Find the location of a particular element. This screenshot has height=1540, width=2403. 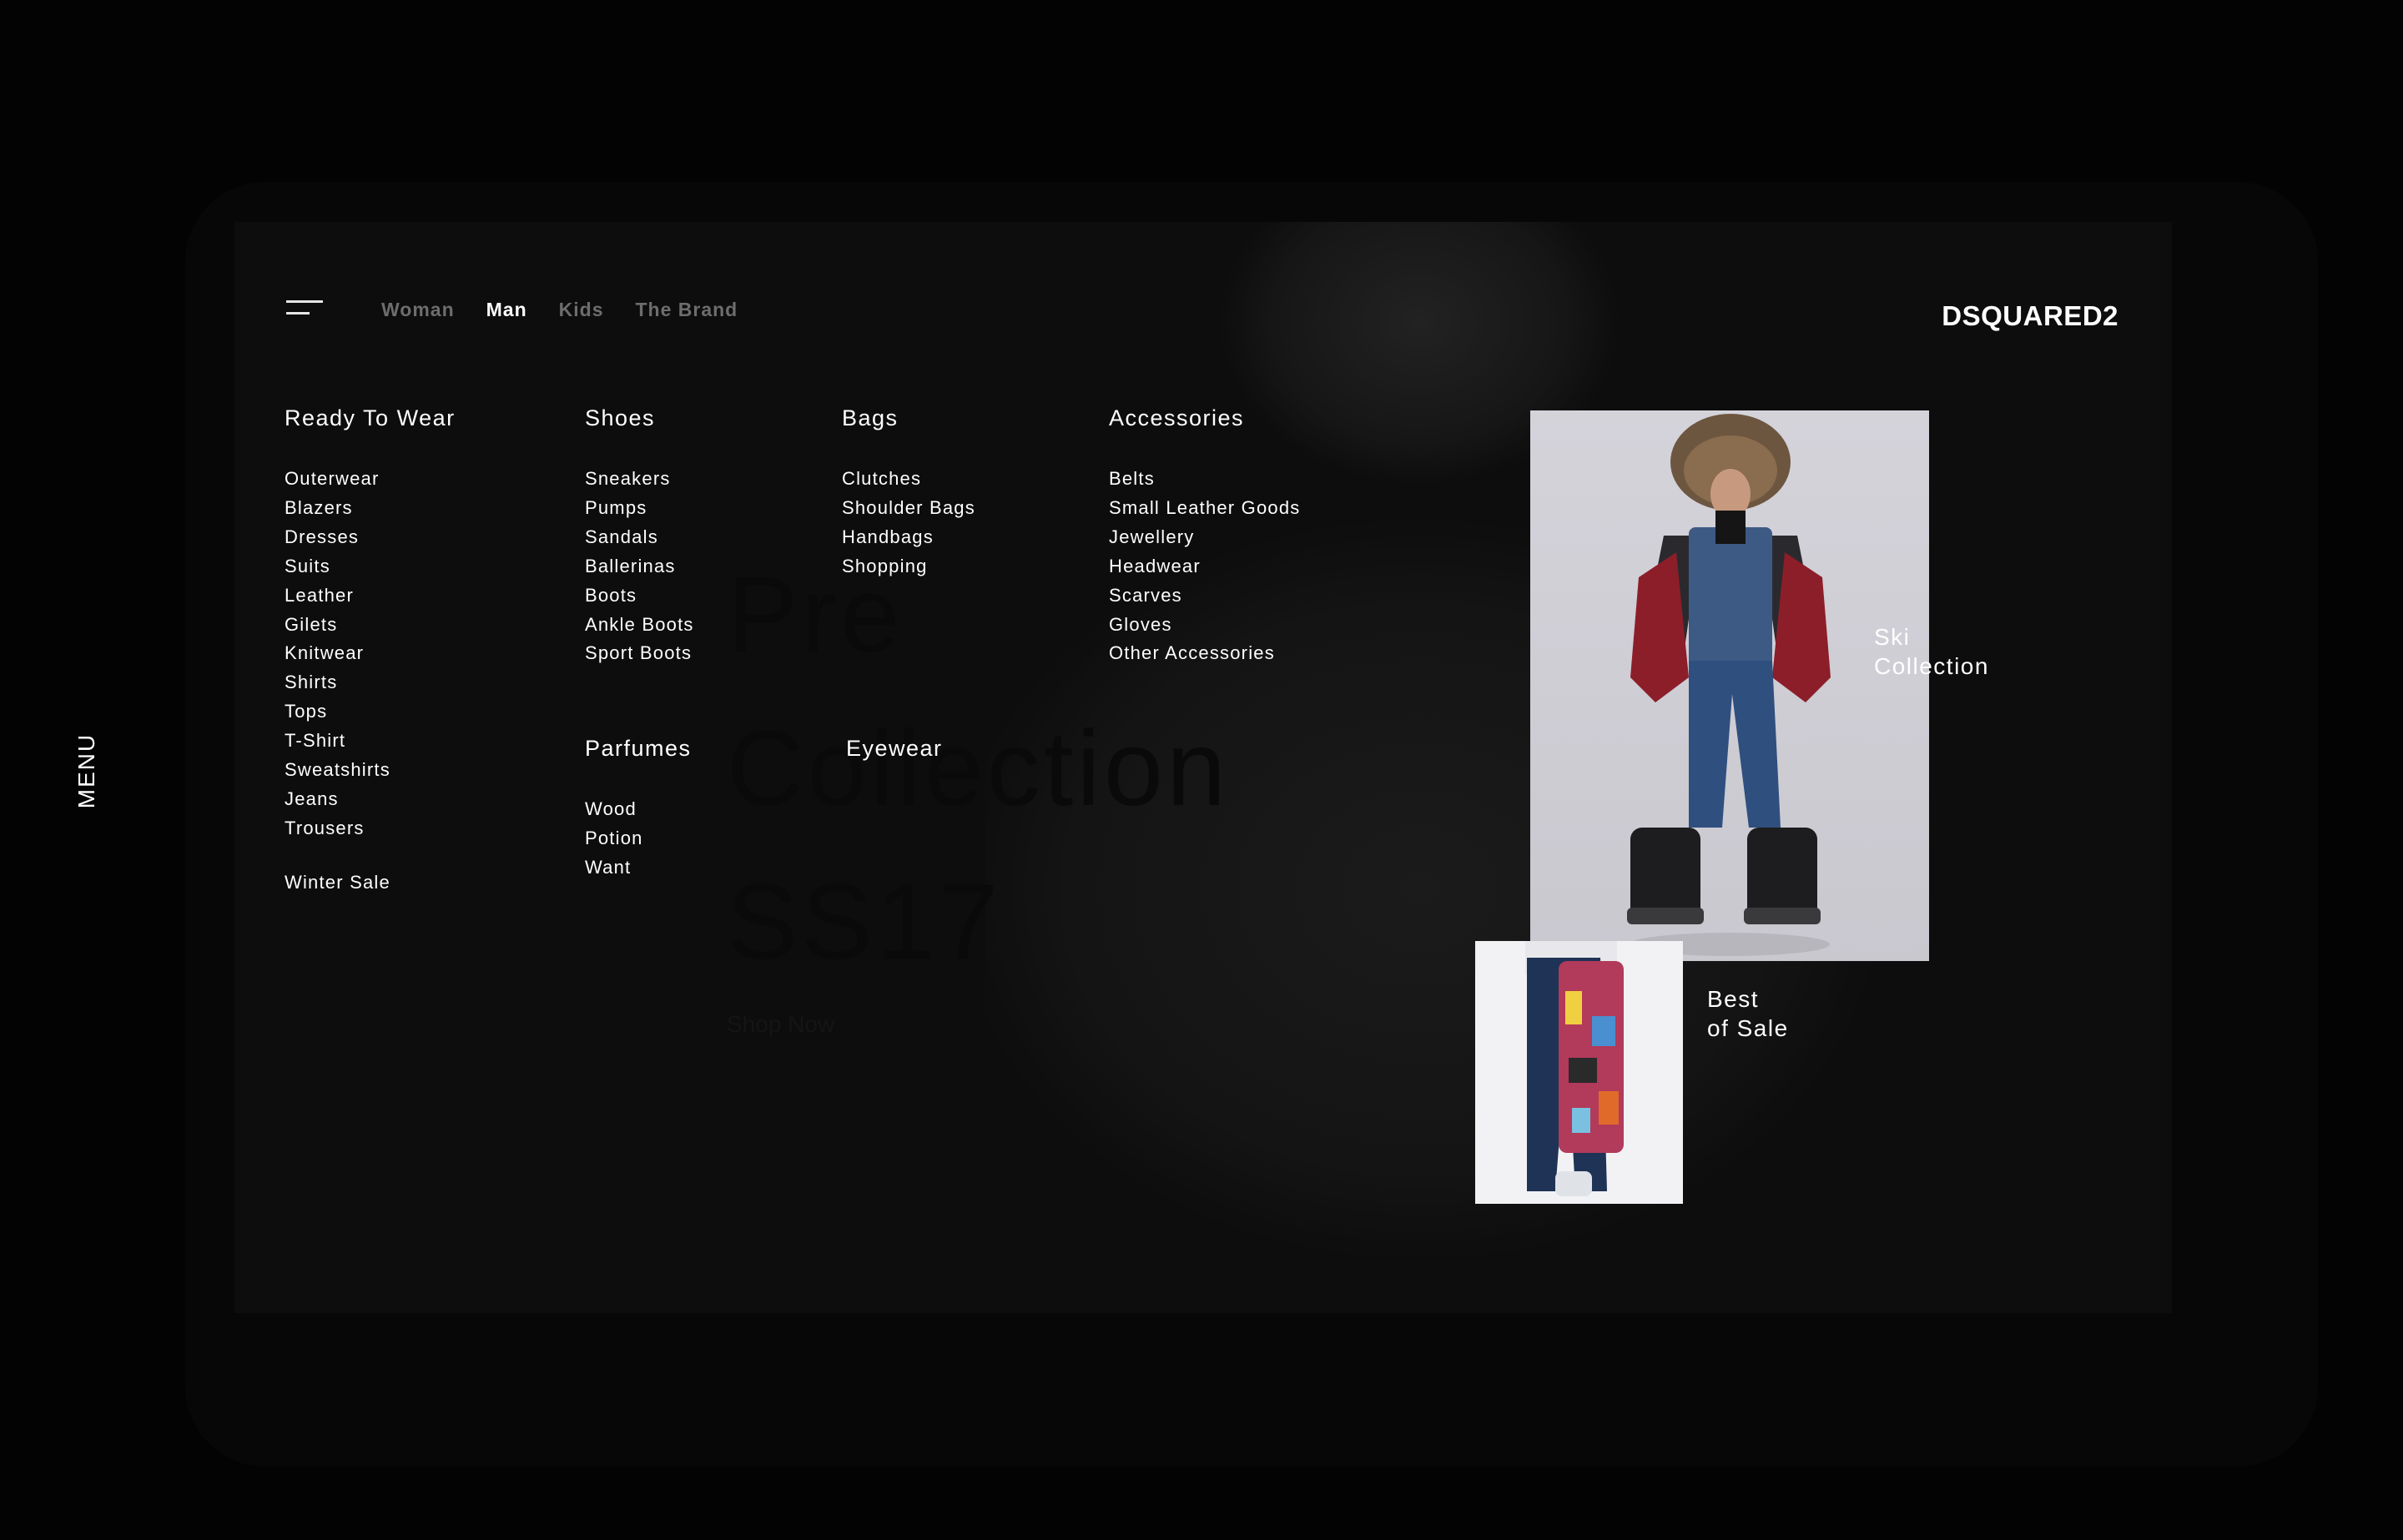

menu-link-trousers: Trousers is located at coordinates (370, 828).